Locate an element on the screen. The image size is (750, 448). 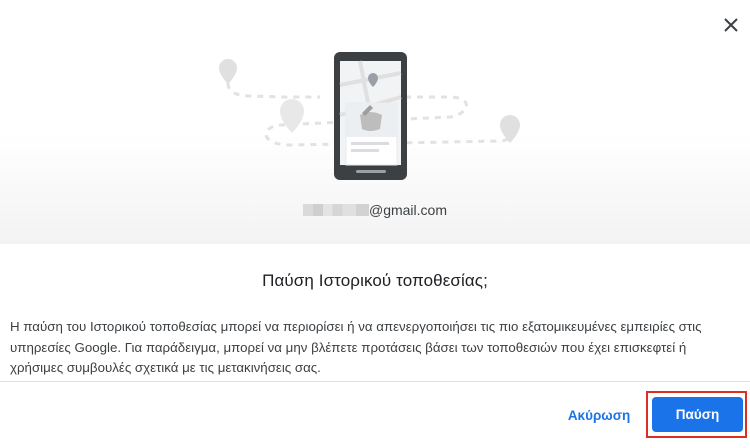
pause-button: Παύση is located at coordinates (697, 414).